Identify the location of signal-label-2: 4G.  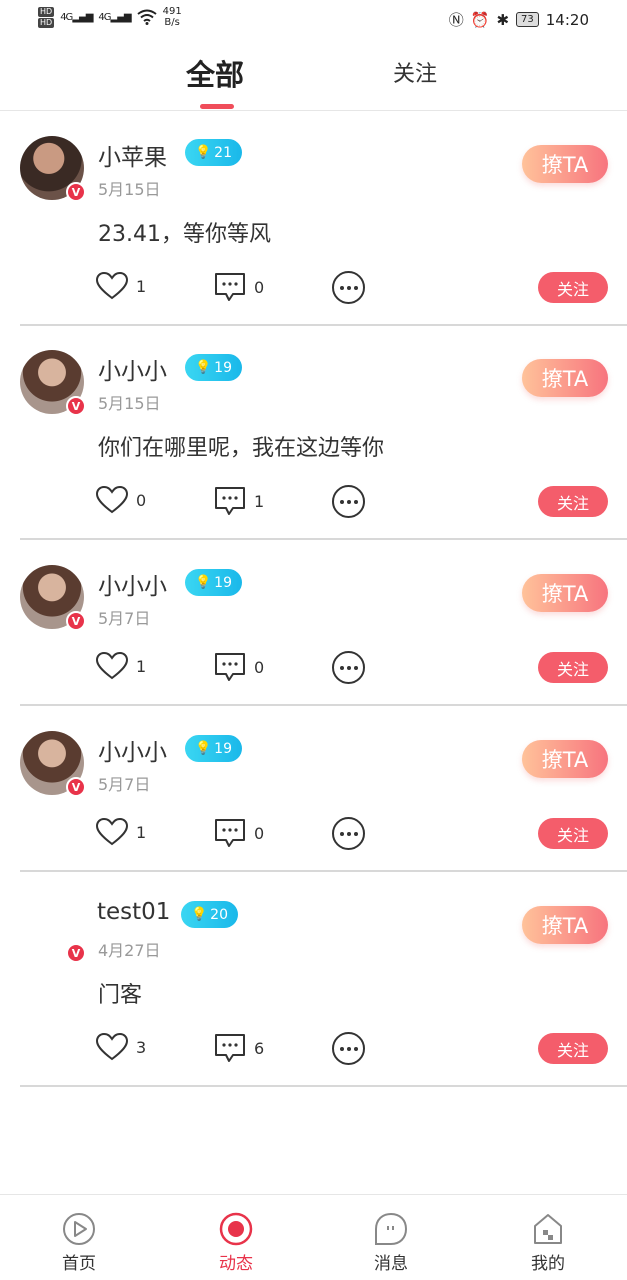
(104, 17).